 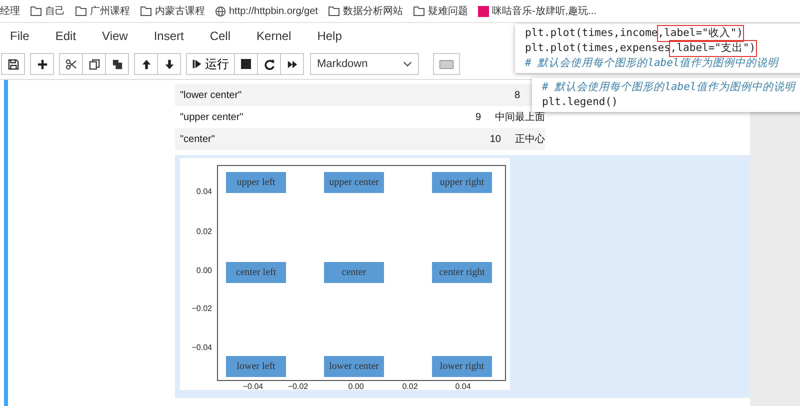 What do you see at coordinates (365, 11) in the screenshot?
I see `bookmark: 数据分析网站` at bounding box center [365, 11].